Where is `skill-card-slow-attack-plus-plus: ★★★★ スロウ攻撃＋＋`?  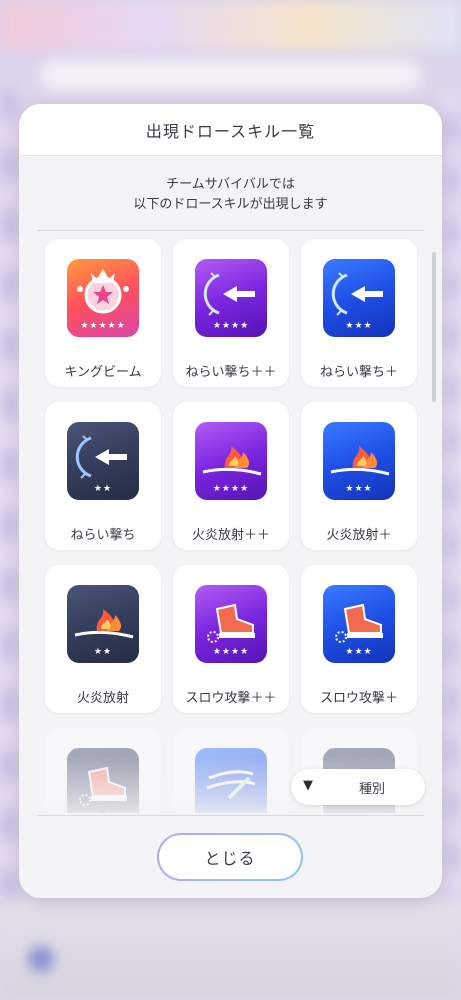
skill-card-slow-attack-plus-plus: ★★★★ スロウ攻撃＋＋ is located at coordinates (231, 639).